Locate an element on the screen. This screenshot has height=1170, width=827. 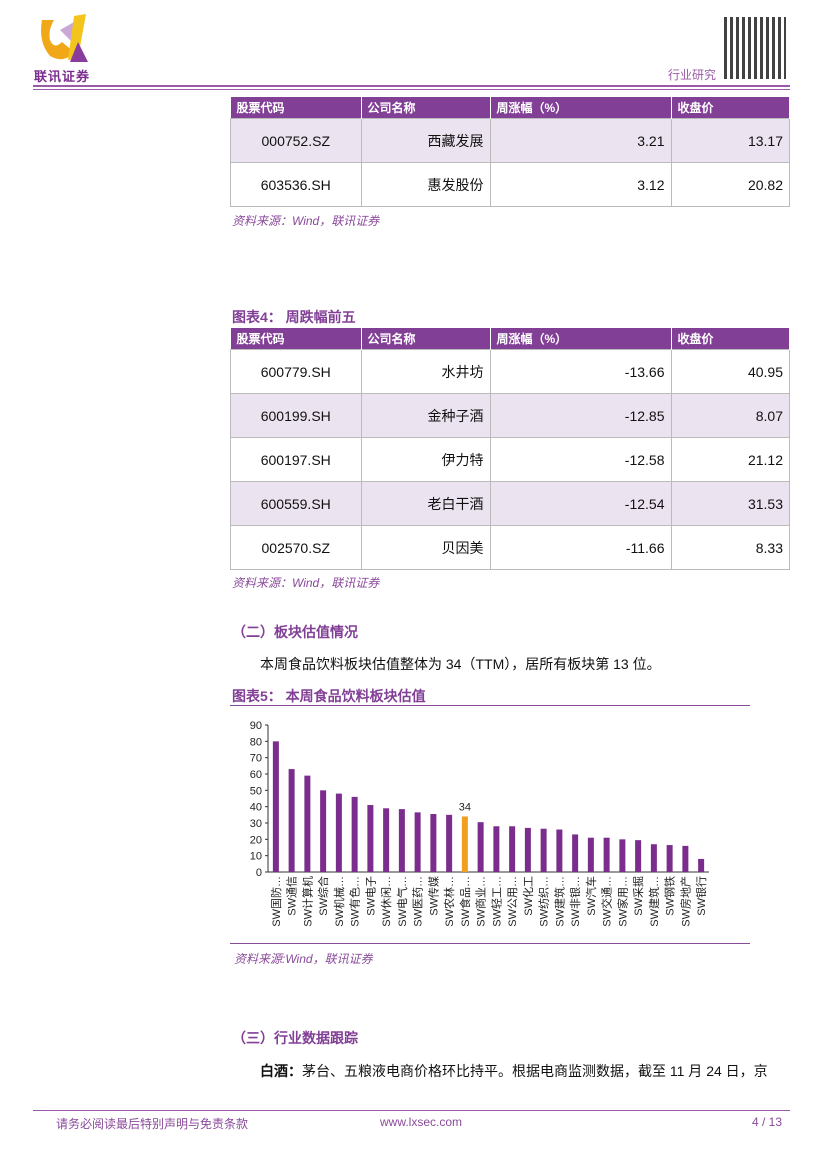
section-heading: （三）行业数据跟踪 is located at coordinates (295, 1038).